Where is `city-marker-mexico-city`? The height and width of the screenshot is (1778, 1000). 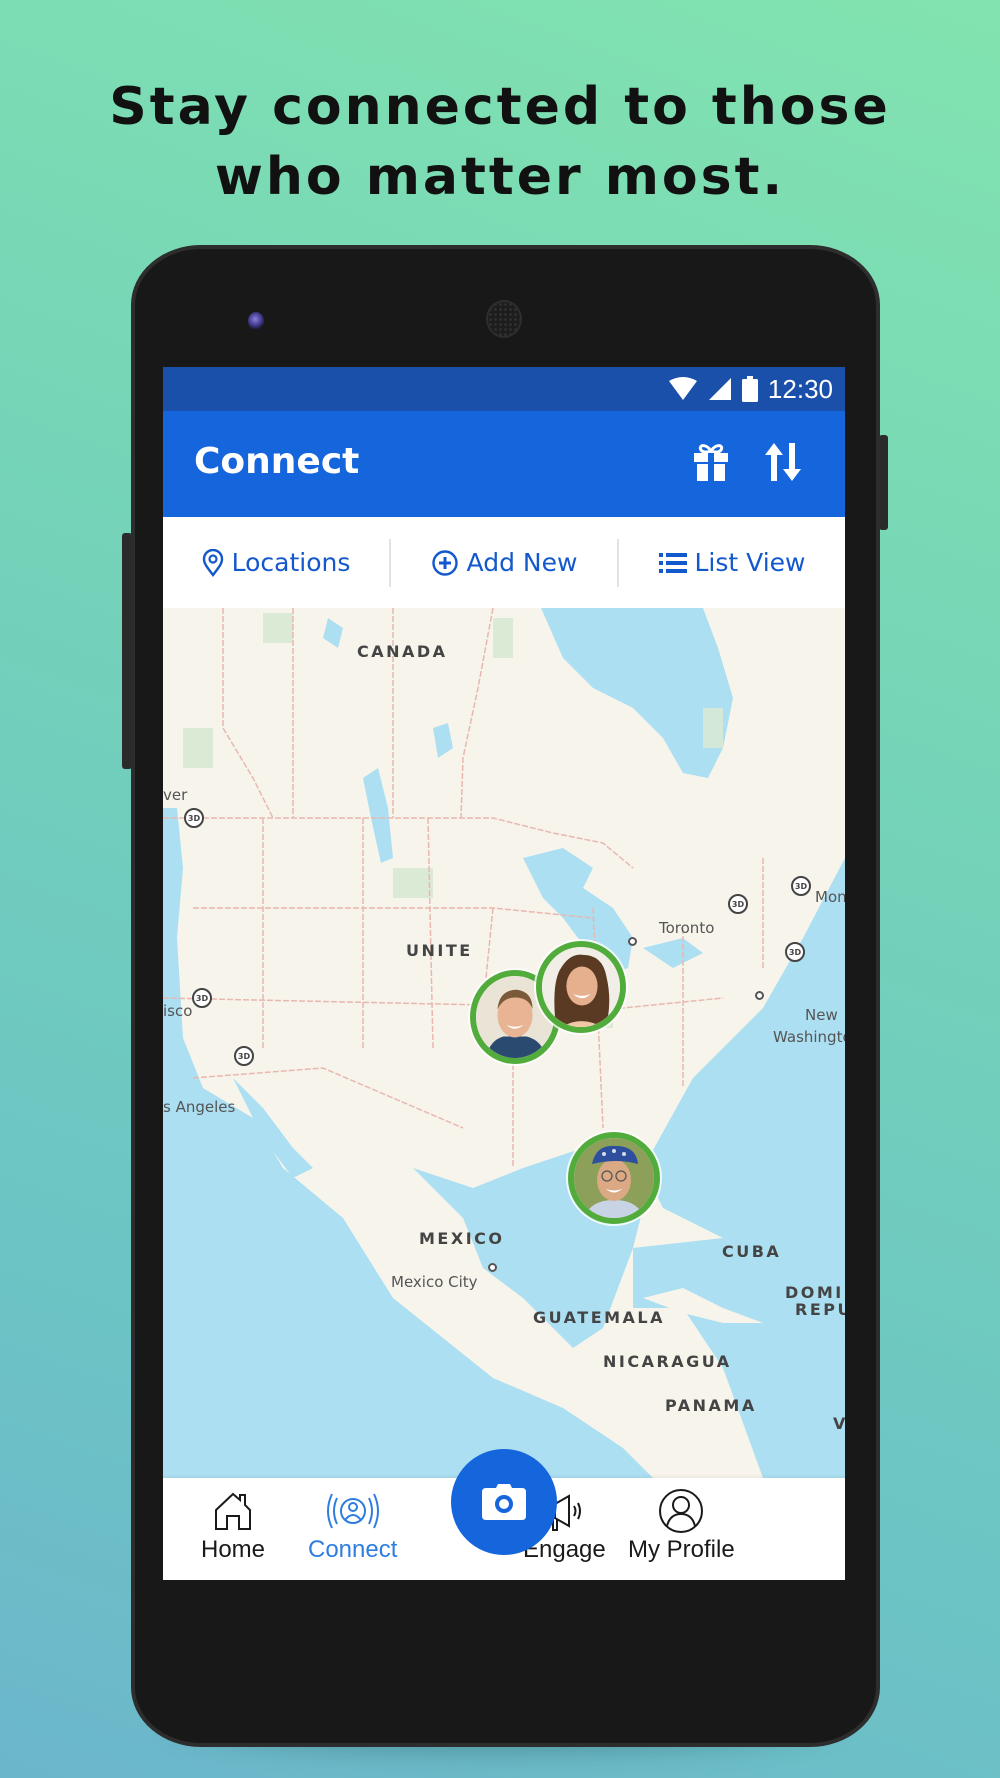 city-marker-mexico-city is located at coordinates (492, 1267).